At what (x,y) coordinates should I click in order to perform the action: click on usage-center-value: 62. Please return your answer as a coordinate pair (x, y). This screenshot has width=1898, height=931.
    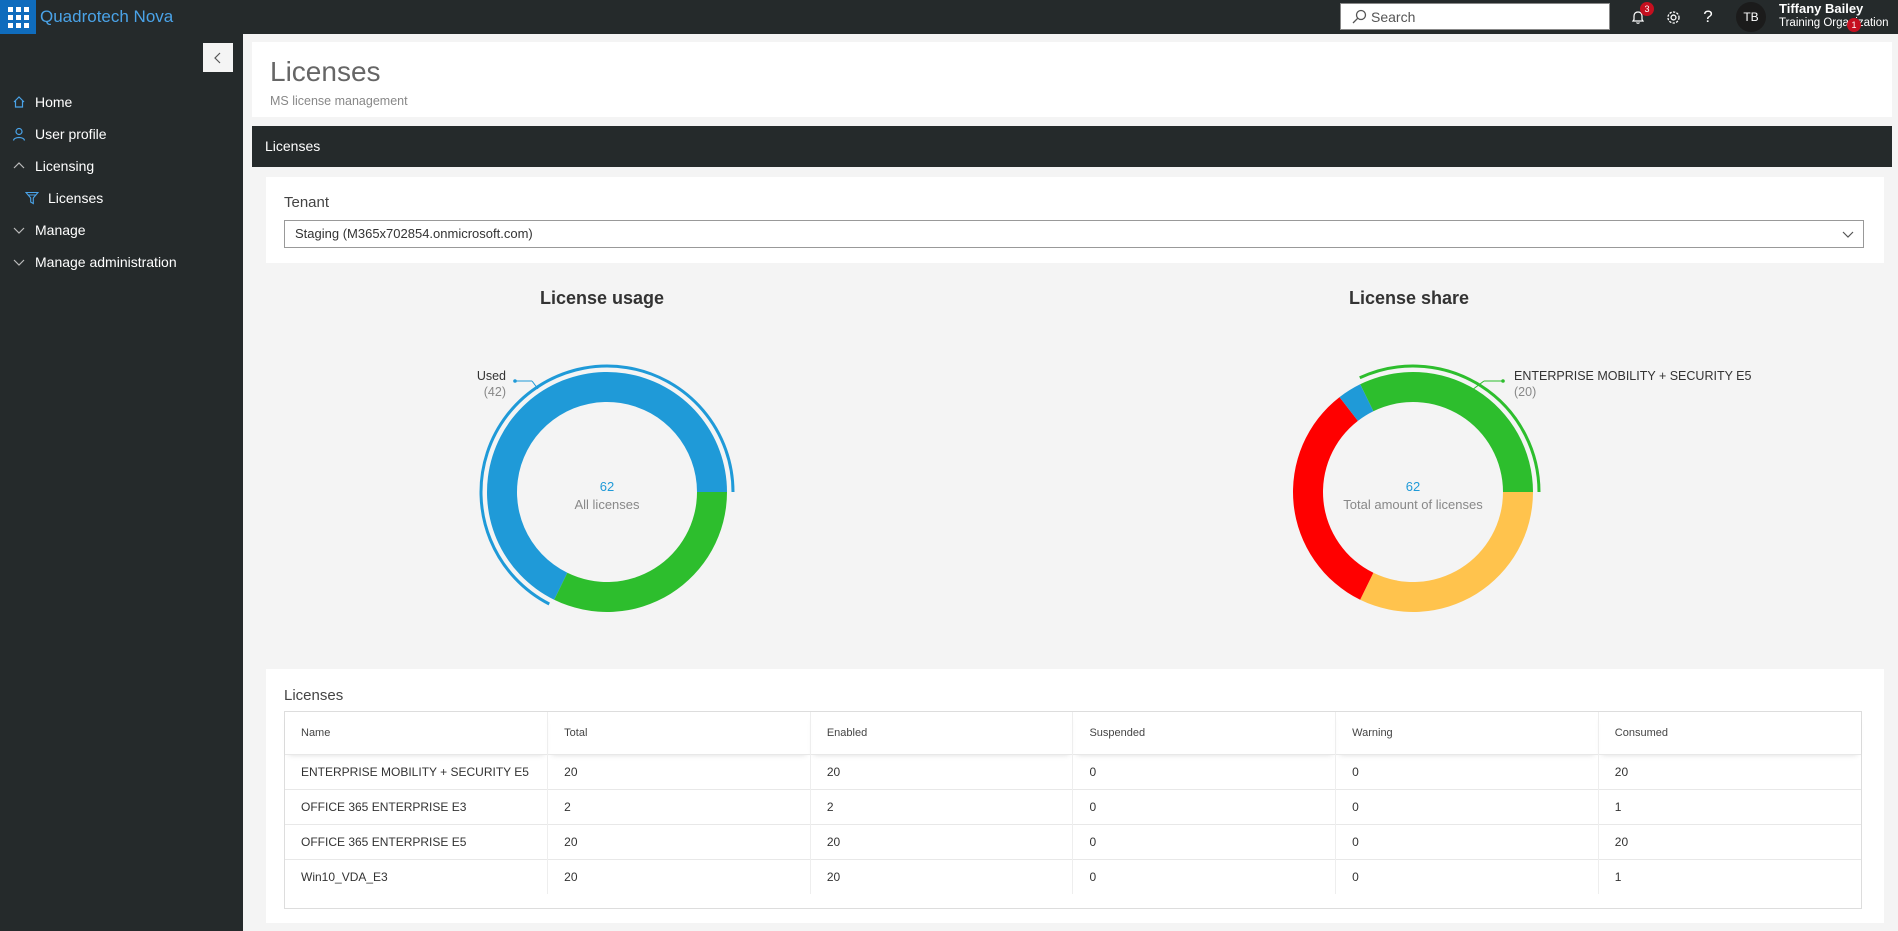
    Looking at the image, I should click on (607, 486).